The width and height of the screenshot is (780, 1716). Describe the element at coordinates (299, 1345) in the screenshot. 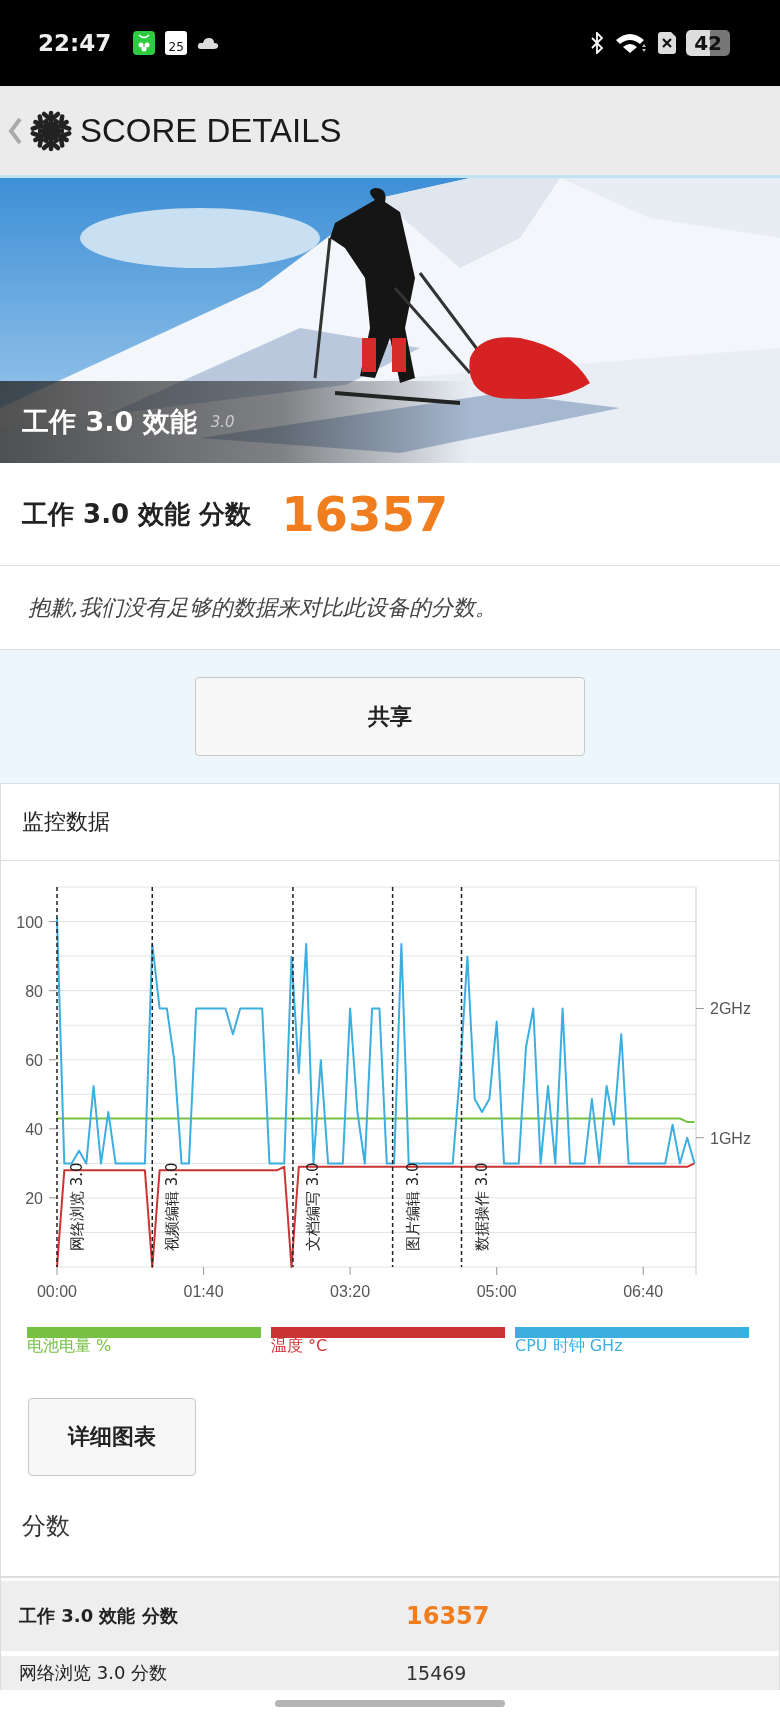

I see `legend-label: 温度 °C` at that location.